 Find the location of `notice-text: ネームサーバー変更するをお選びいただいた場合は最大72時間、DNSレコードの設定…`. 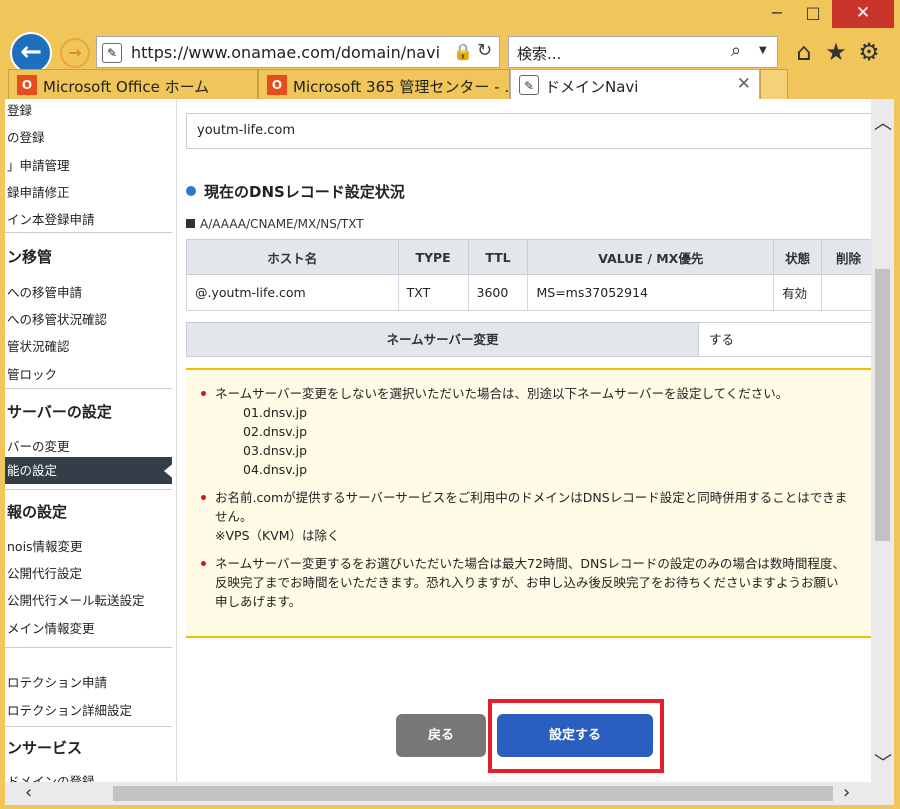

notice-text: ネームサーバー変更するをお選びいただいた場合は最大72時間、DNSレコードの設定… is located at coordinates (530, 563).